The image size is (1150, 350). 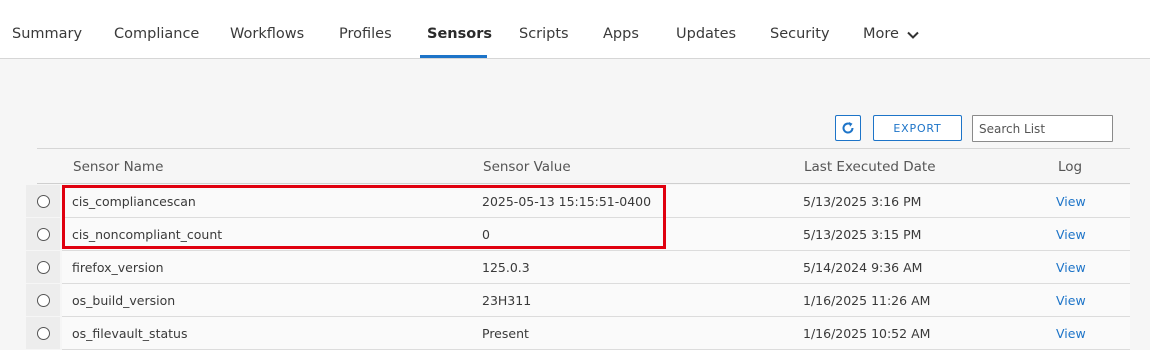 I want to click on sensor-value-cell: 0, so click(x=486, y=234).